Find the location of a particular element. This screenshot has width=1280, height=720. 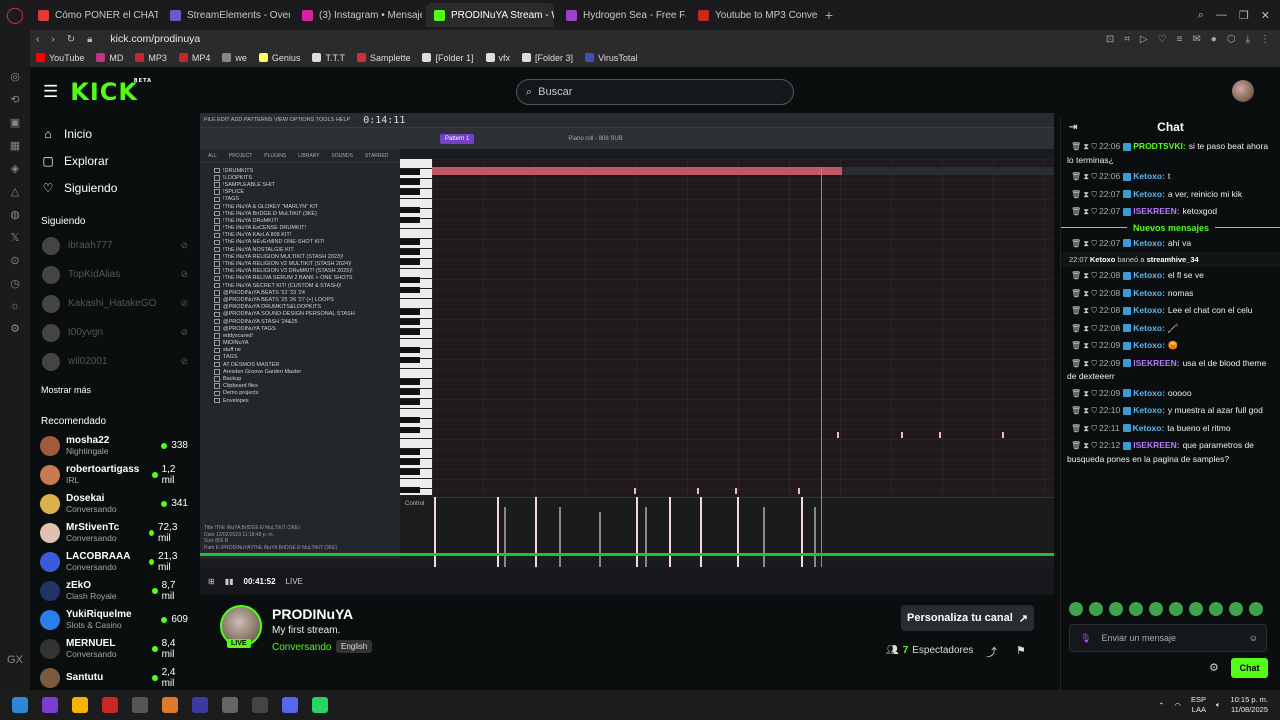

reload-icon: ↻ is located at coordinates (71, 39).